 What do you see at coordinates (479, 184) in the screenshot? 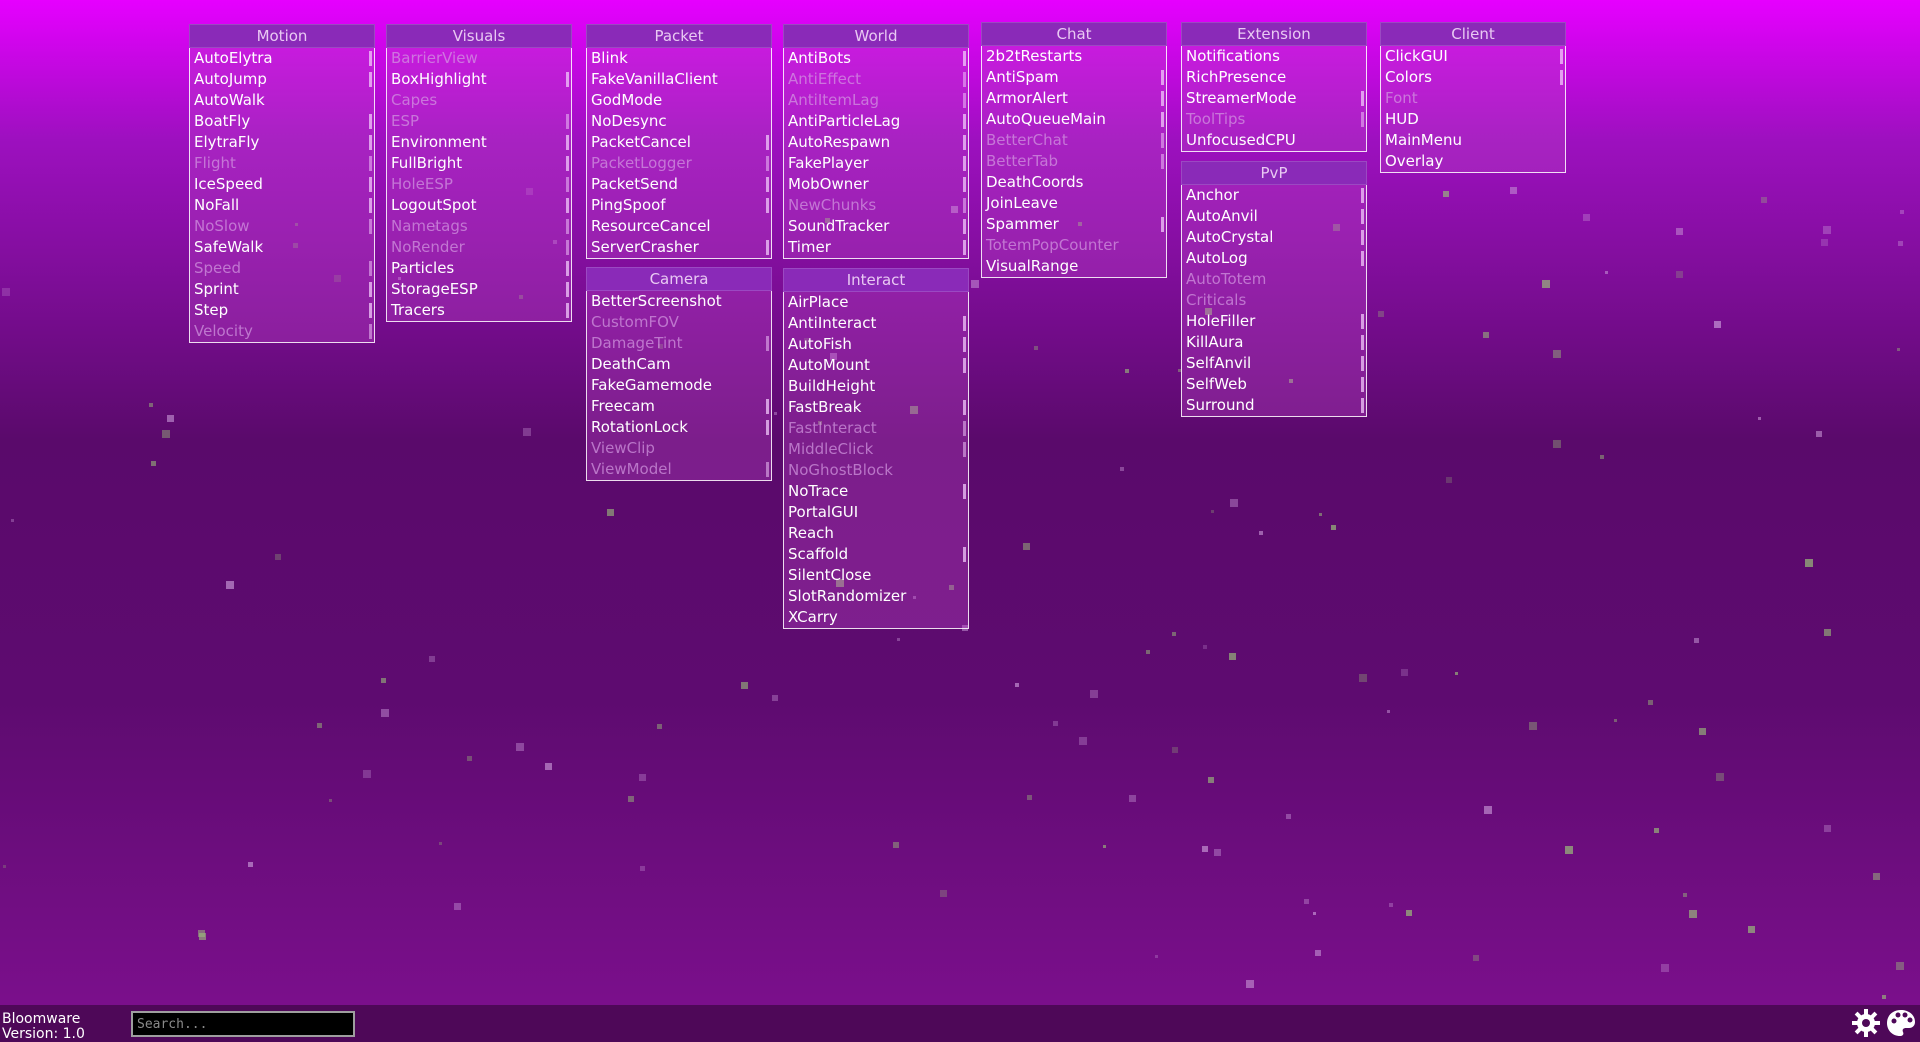
I see `module-item: HoleESP` at bounding box center [479, 184].